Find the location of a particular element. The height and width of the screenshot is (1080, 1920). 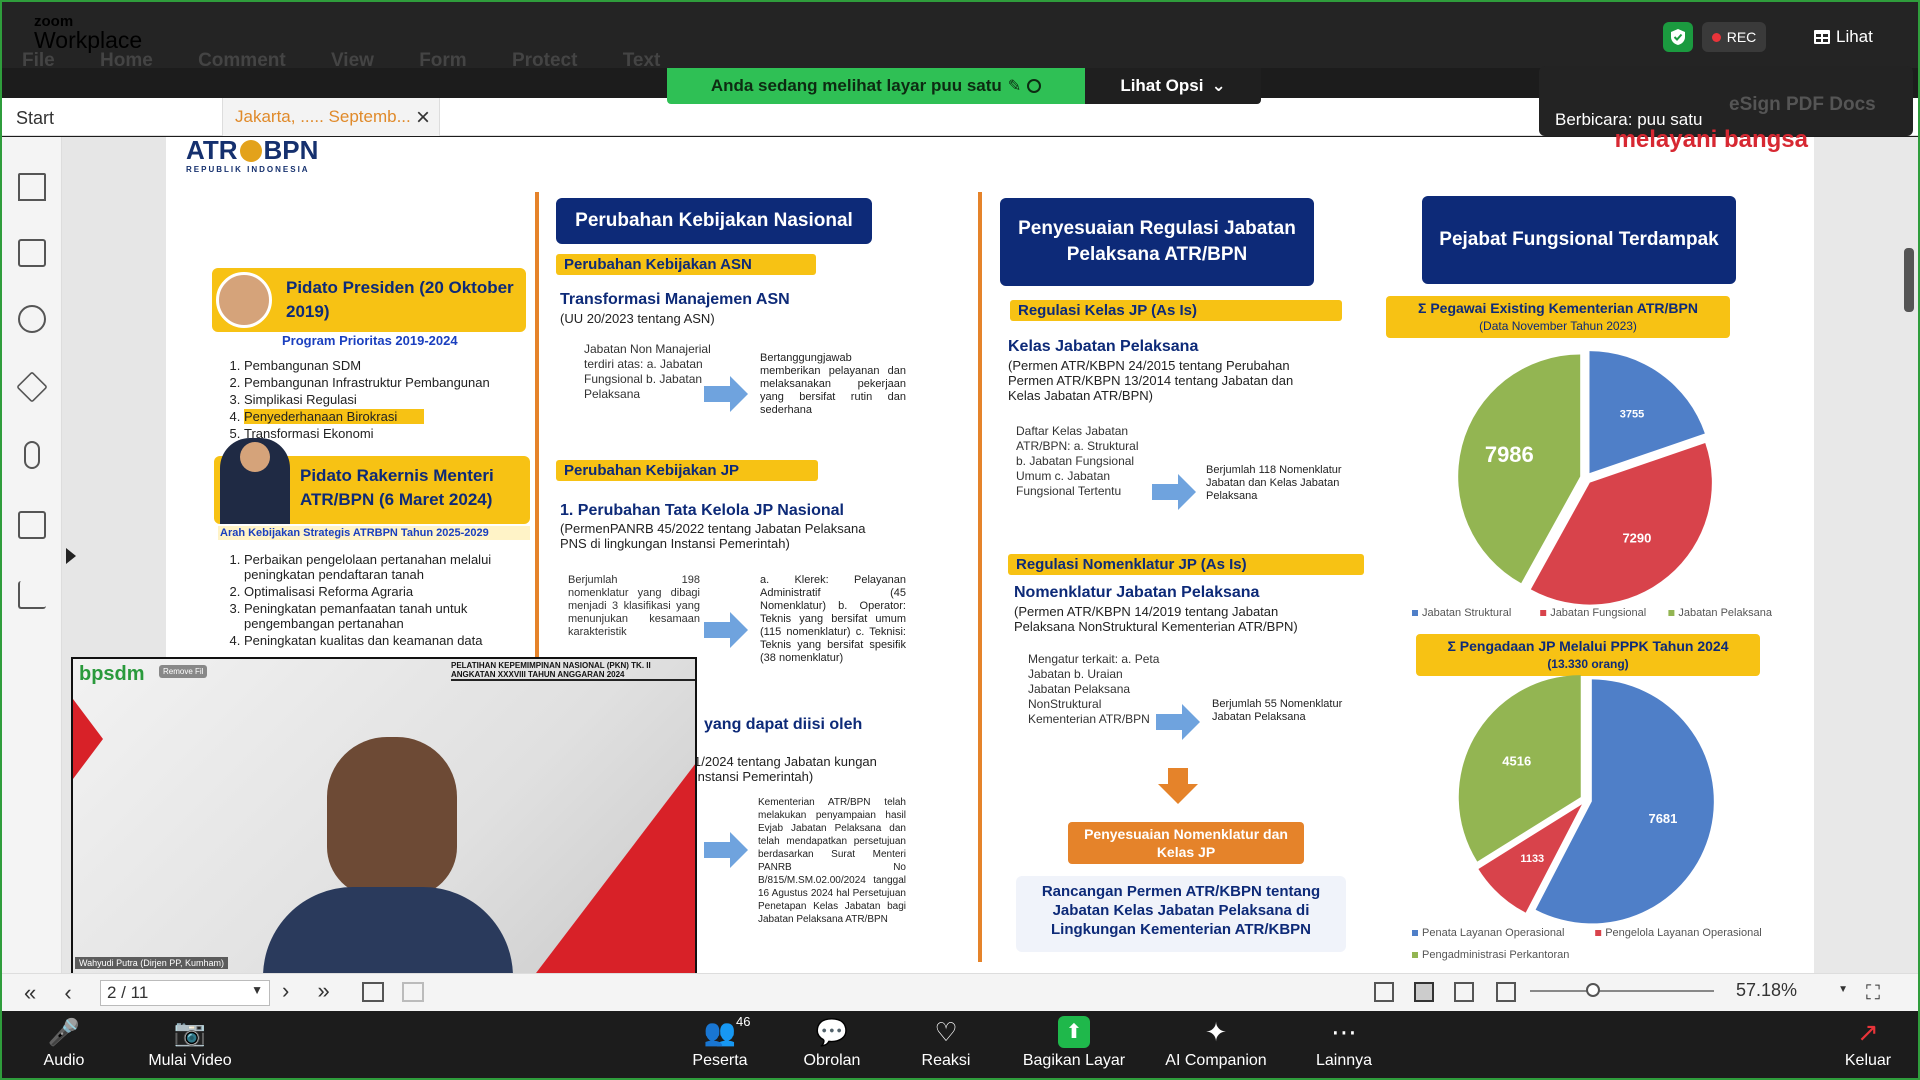

copy-page-icon is located at coordinates (413, 992).